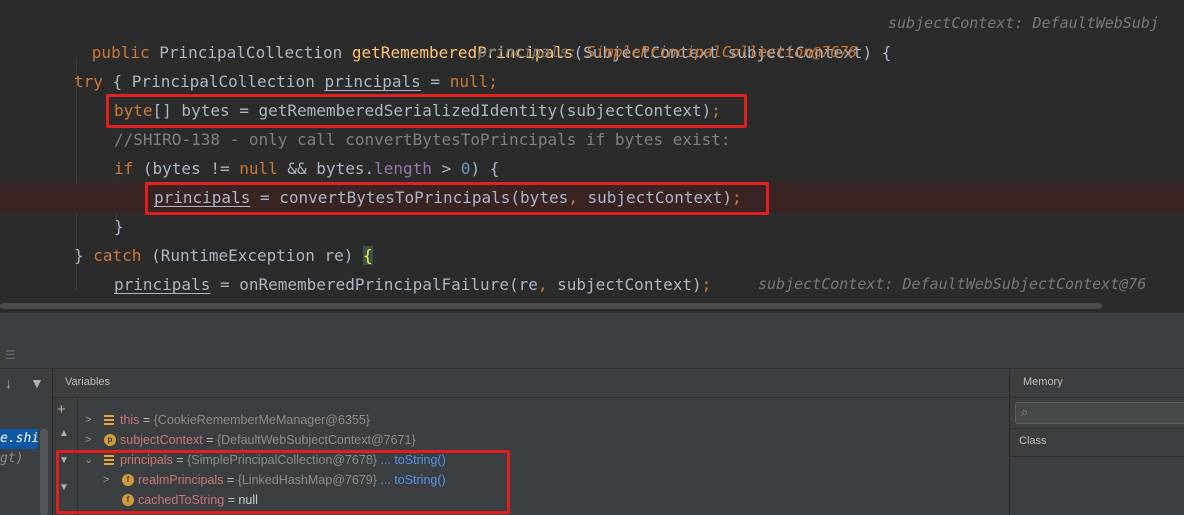 Image resolution: width=1184 pixels, height=515 pixels. I want to click on highlight-box-bytes, so click(426, 111).